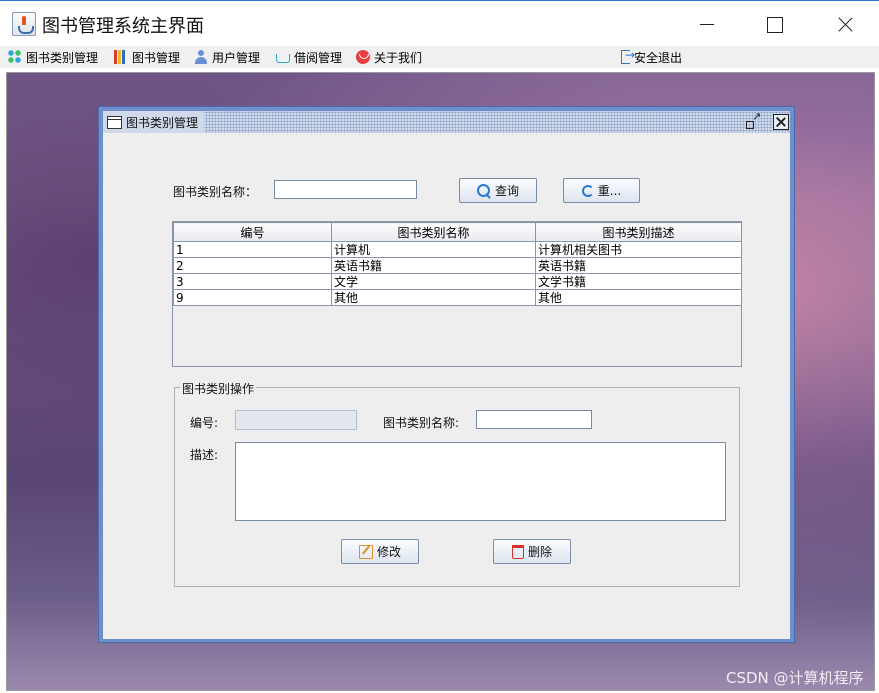  Describe the element at coordinates (252, 249) in the screenshot. I see `table-cell: 1` at that location.